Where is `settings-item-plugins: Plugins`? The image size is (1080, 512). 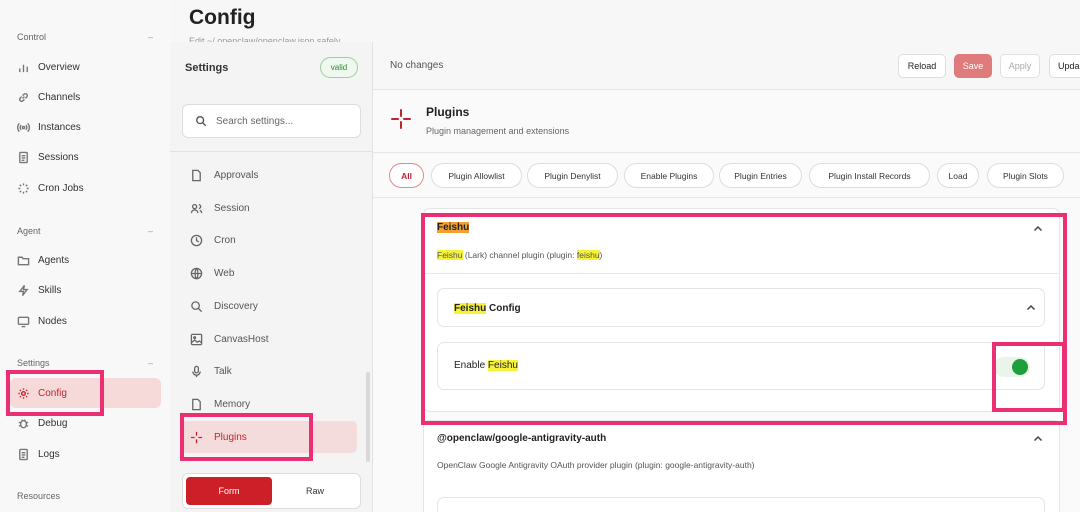
settings-item-plugins: Plugins is located at coordinates (218, 437).